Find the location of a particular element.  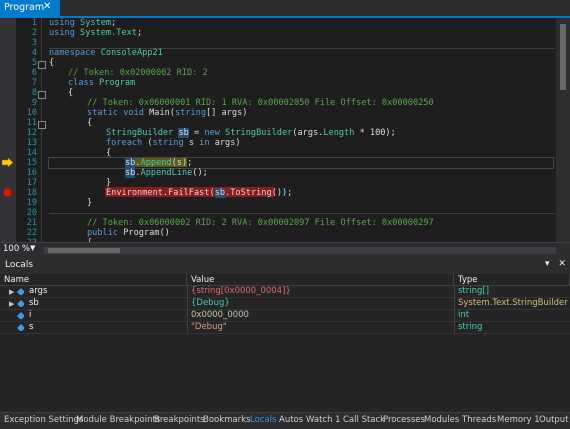

code-line-4: namespace ConsoleApp21 is located at coordinates (106, 53).